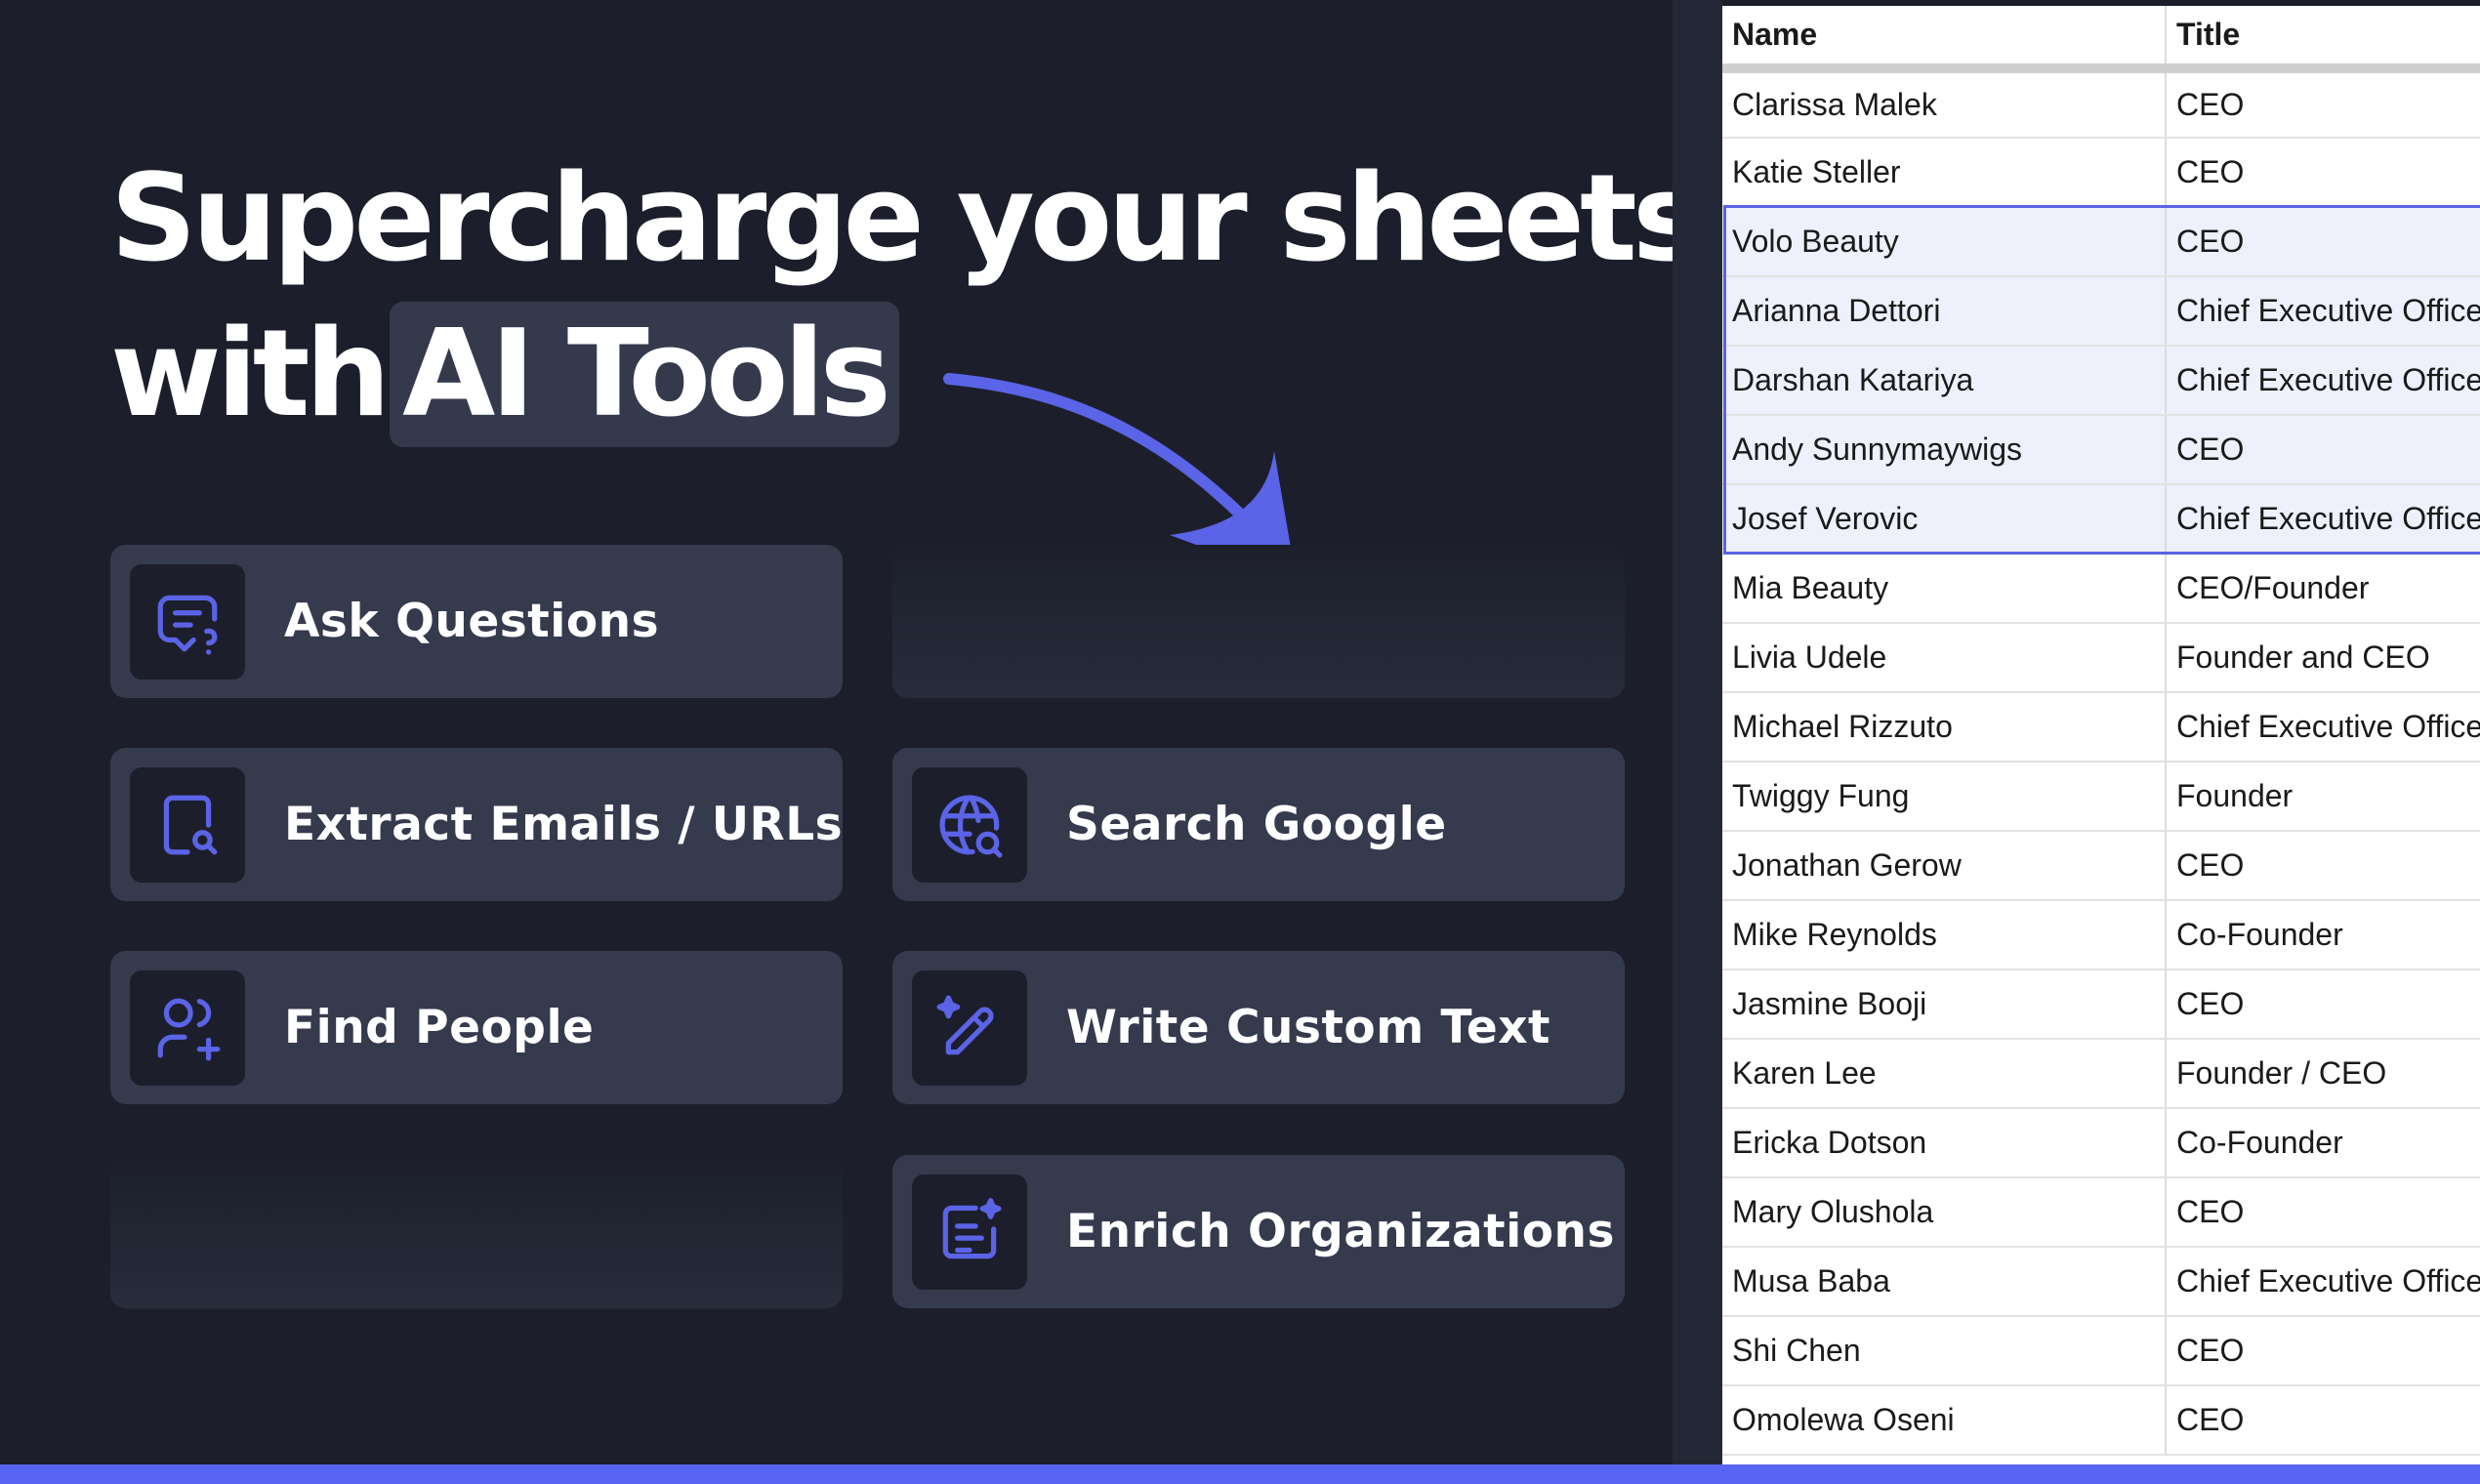 Image resolution: width=2480 pixels, height=1484 pixels. Describe the element at coordinates (1944, 1282) in the screenshot. I see `cell-name: Musa Baba` at that location.